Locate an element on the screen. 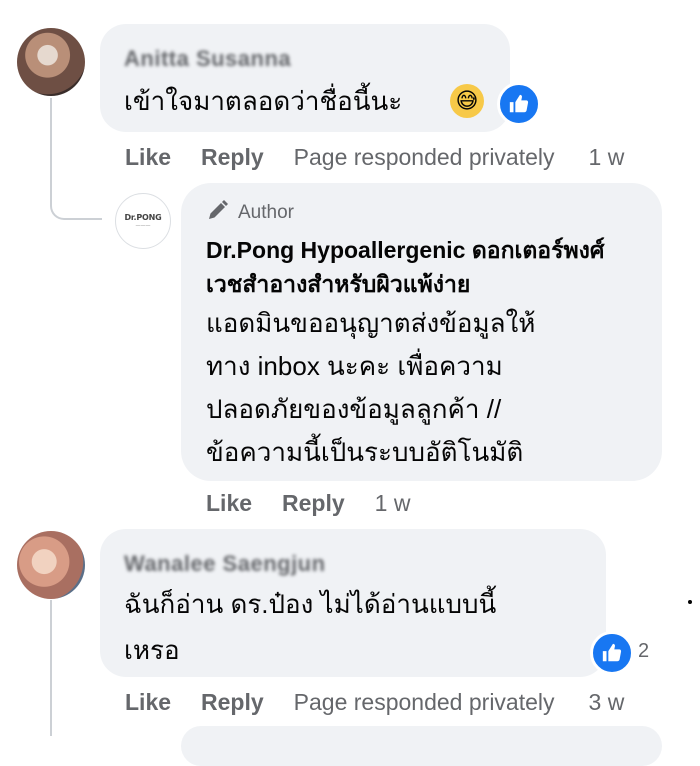 The height and width of the screenshot is (766, 700). comment-actions: Like Reply Page responded privately 3 w is located at coordinates (374, 702).